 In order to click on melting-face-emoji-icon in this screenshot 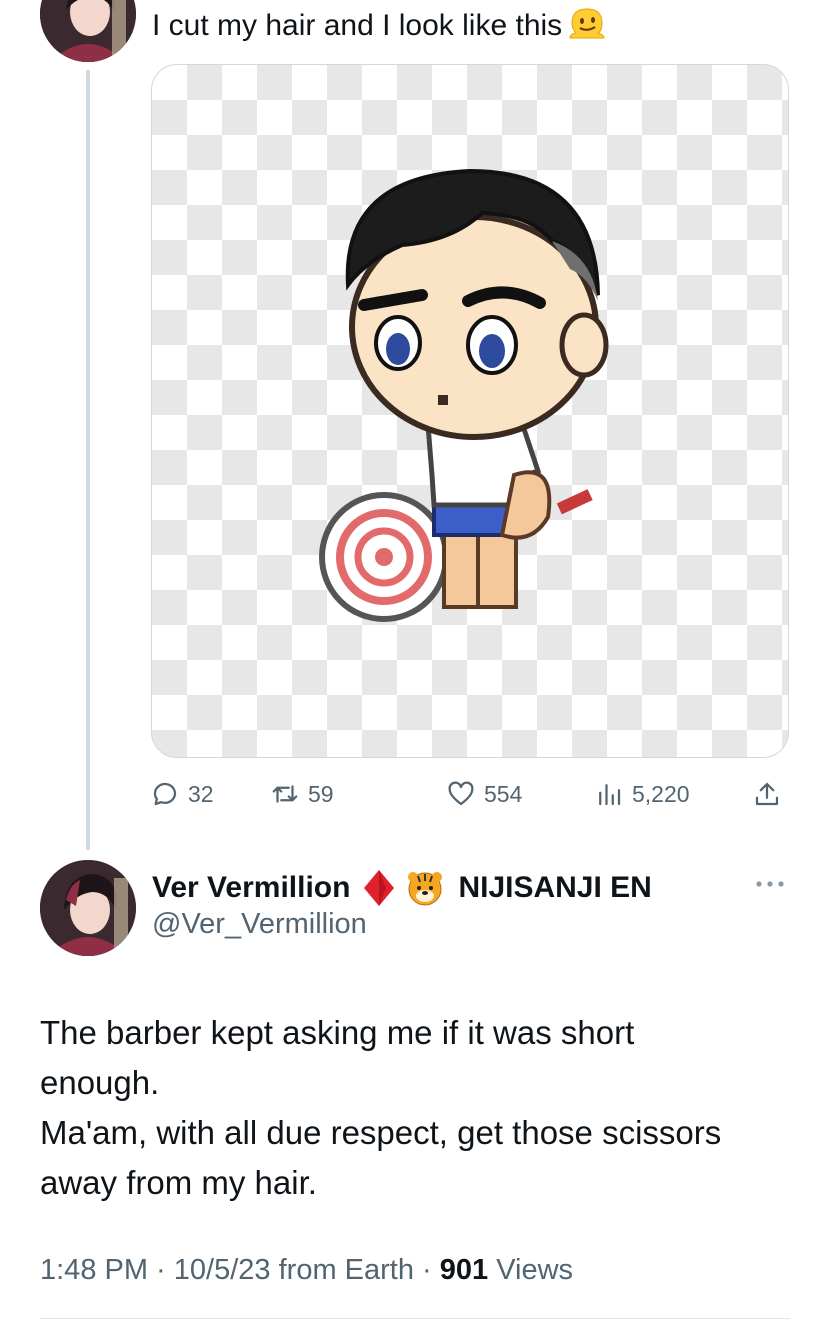, I will do `click(587, 24)`.